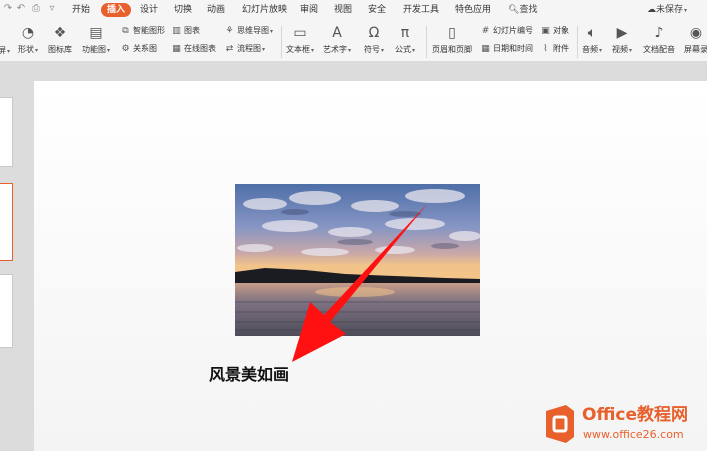  I want to click on screen-record-button: ◉ 屏幕录, so click(695, 40).